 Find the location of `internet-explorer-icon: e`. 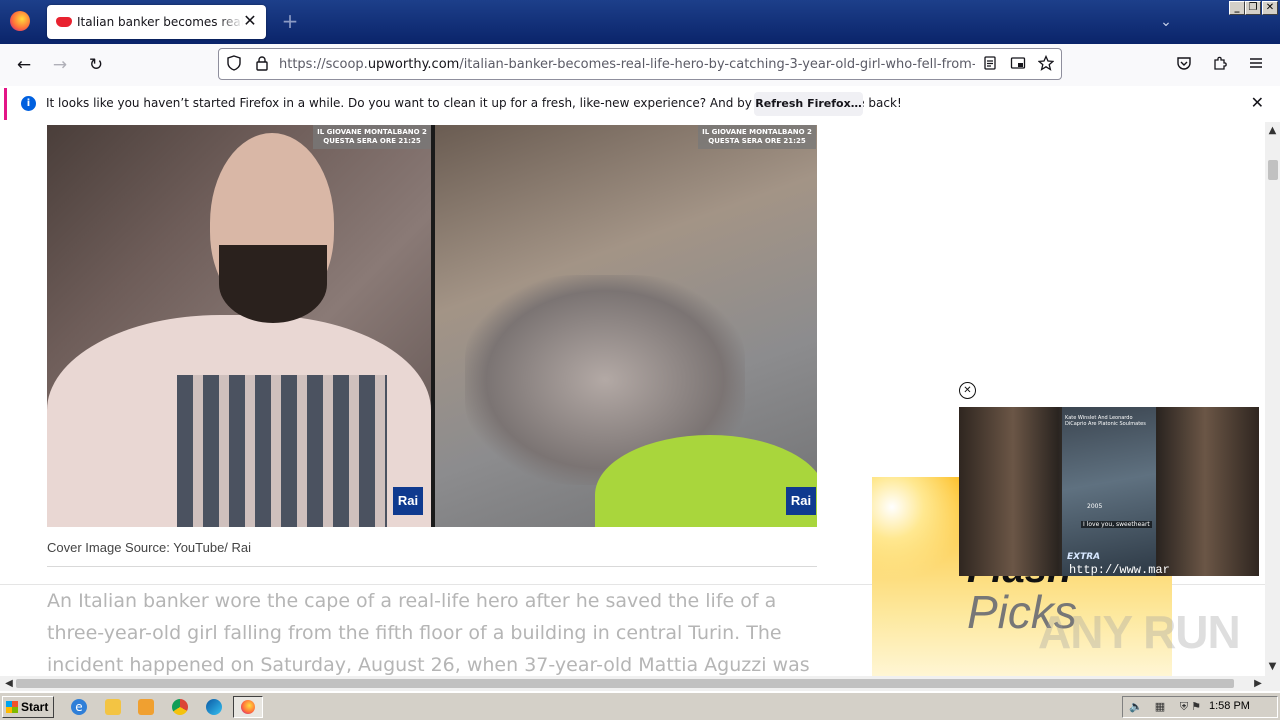

internet-explorer-icon: e is located at coordinates (79, 707).